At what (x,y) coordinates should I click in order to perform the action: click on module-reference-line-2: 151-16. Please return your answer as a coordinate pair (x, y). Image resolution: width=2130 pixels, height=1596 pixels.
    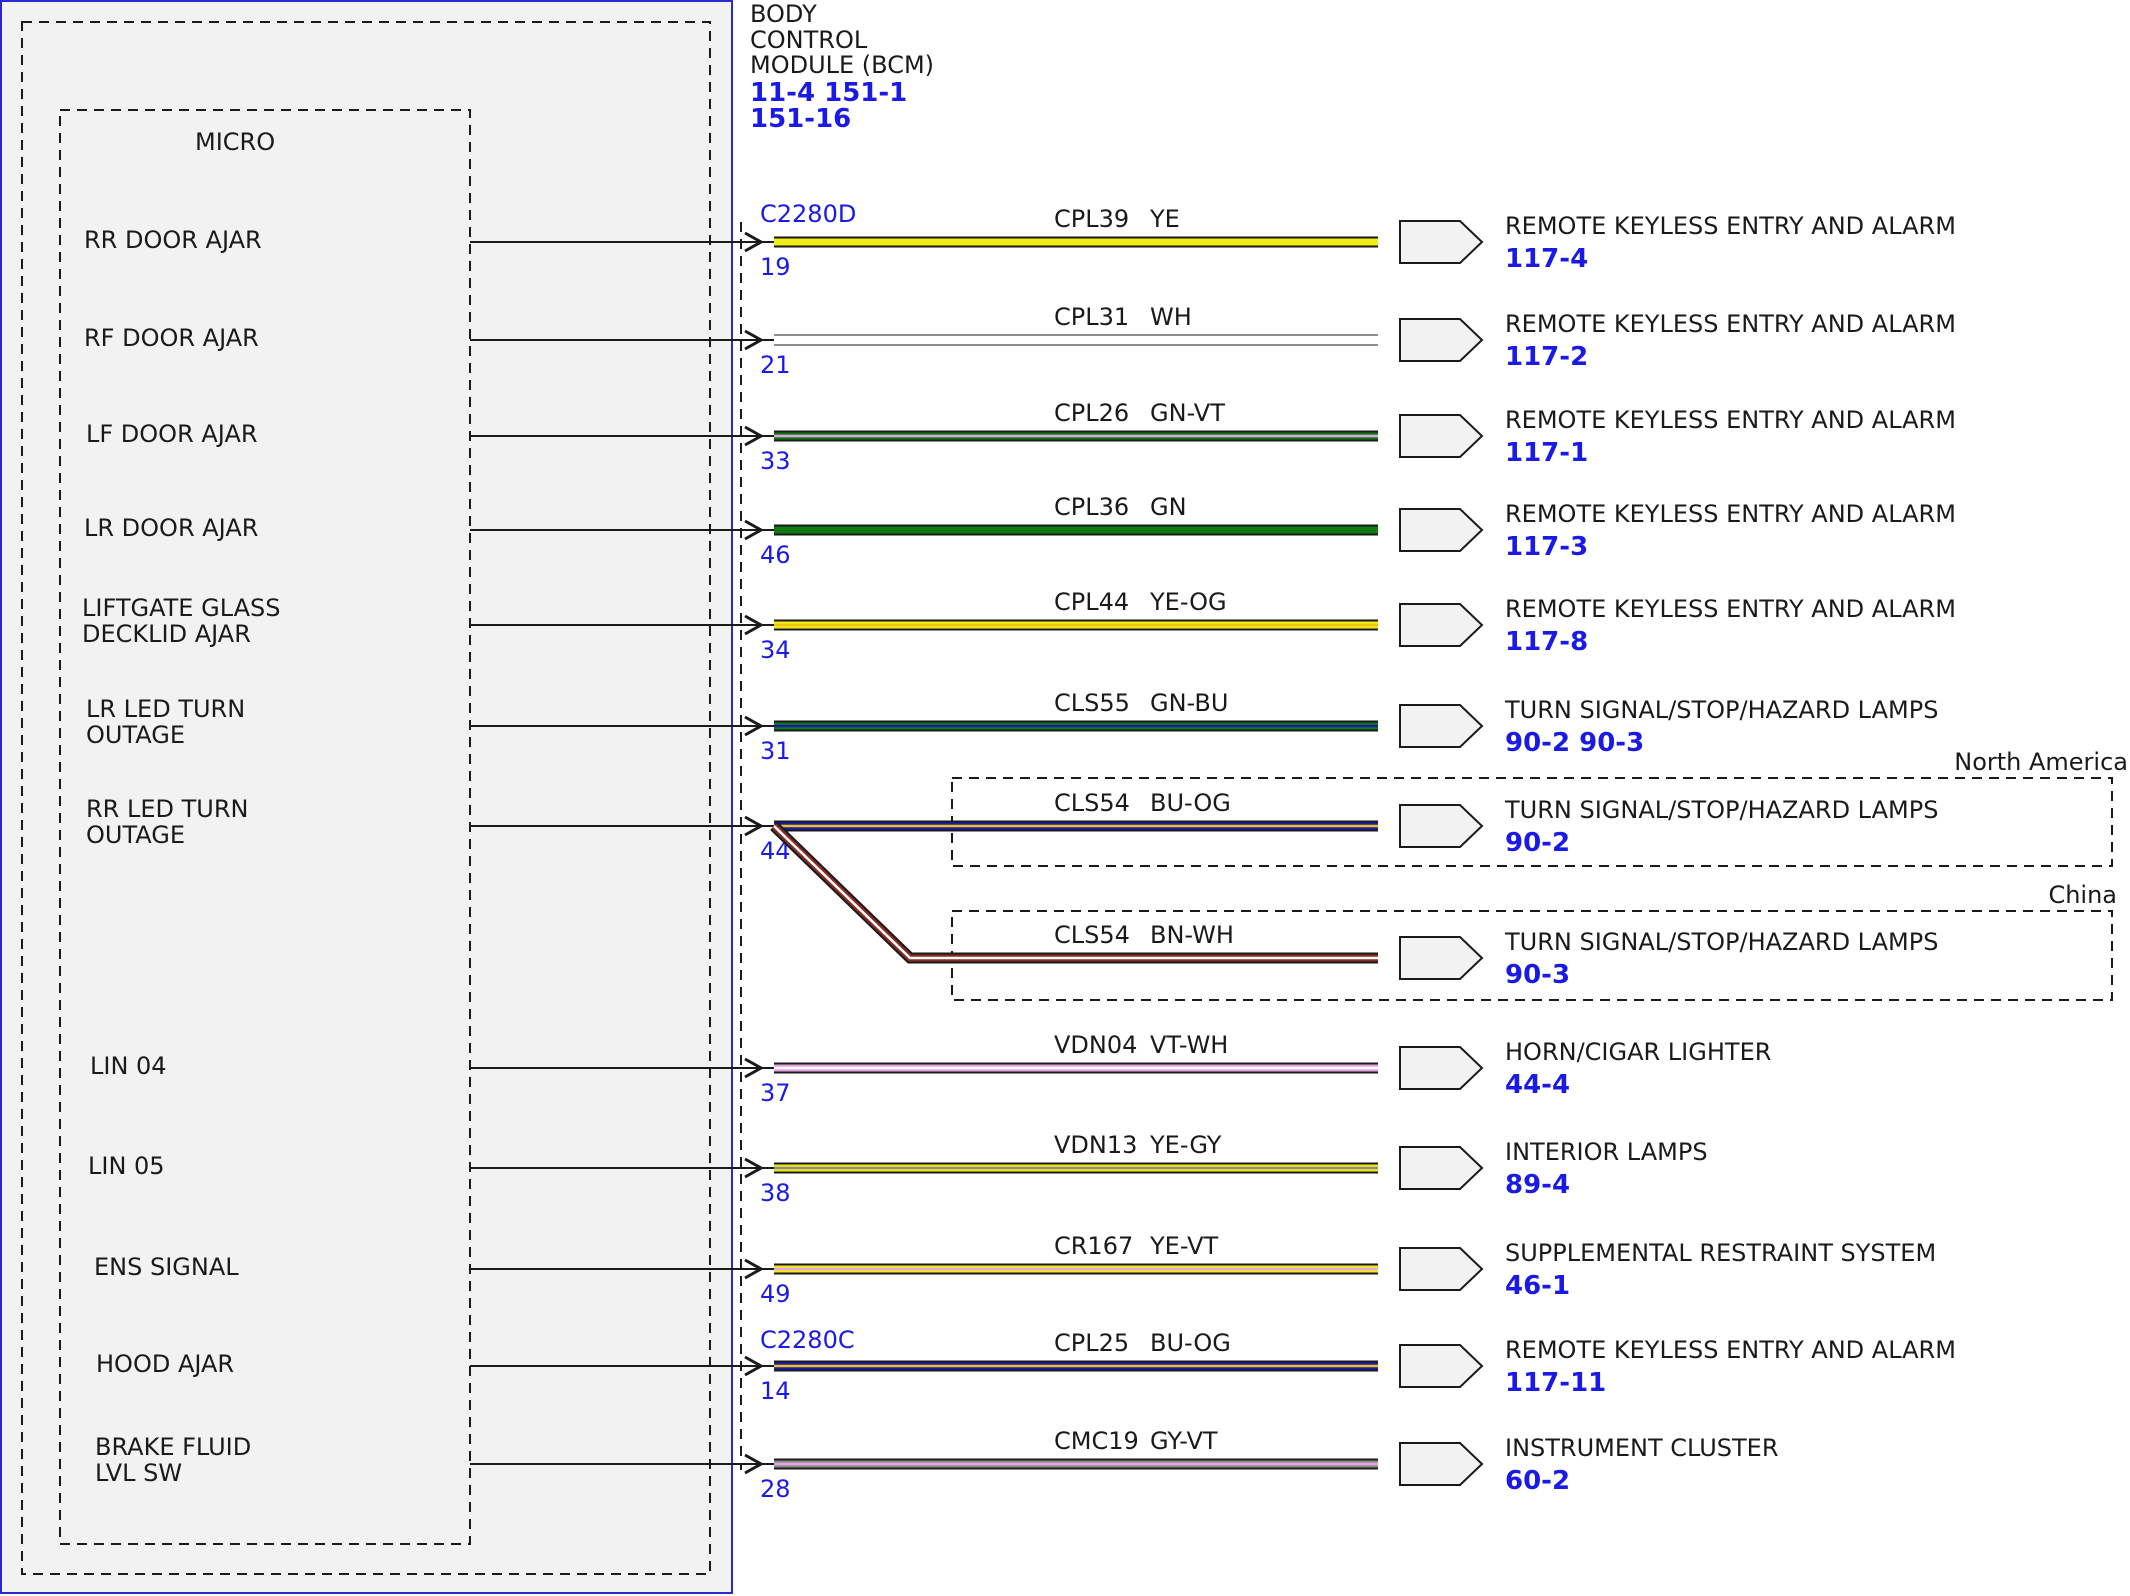
    Looking at the image, I should click on (800, 119).